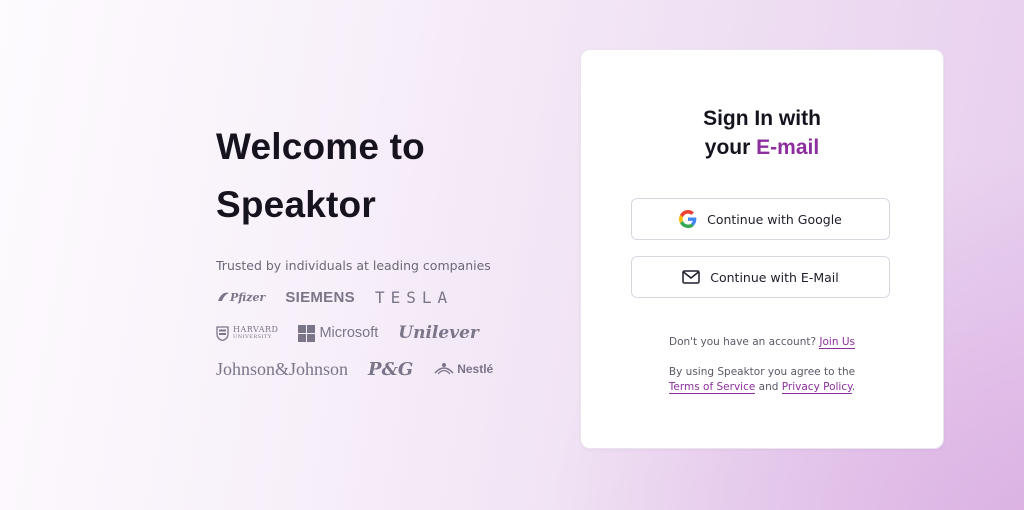 This screenshot has width=1024, height=510. What do you see at coordinates (391, 369) in the screenshot?
I see `pg-logo: P&G` at bounding box center [391, 369].